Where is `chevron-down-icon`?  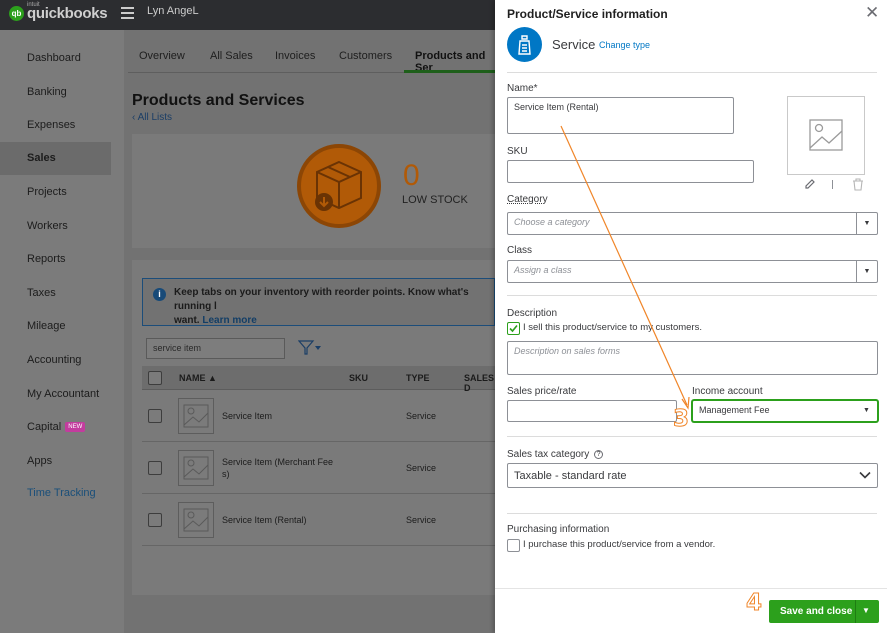 chevron-down-icon is located at coordinates (865, 476).